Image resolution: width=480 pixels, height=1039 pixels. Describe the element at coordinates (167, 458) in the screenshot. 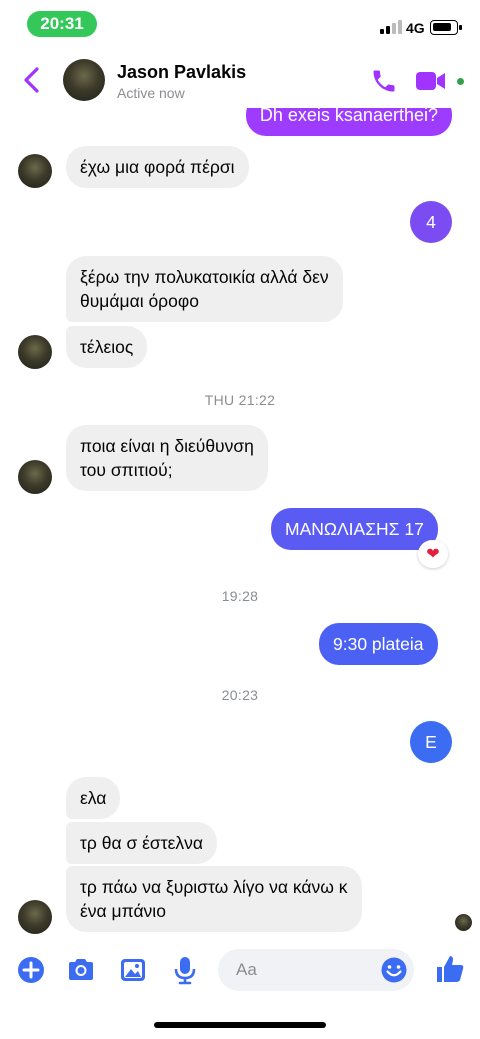

I see `message-incoming: ποια είναι η διεύθυνση του σπιτιού;` at that location.